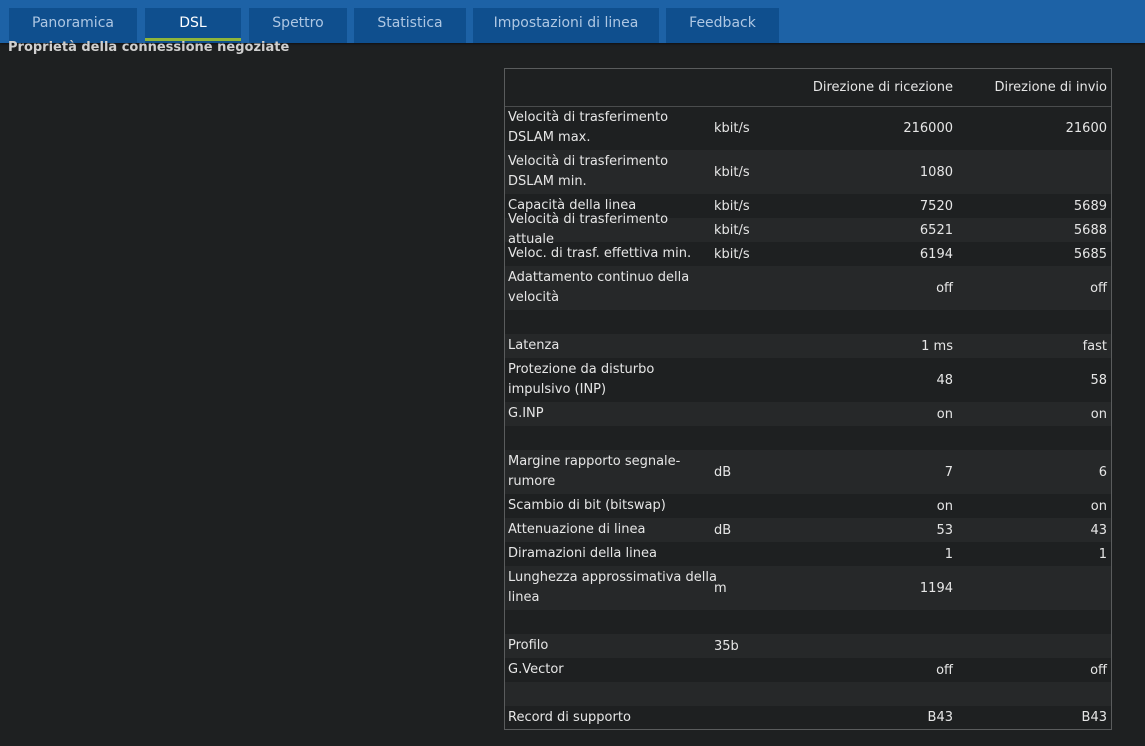  I want to click on tab-label: Panoramica, so click(73, 23).